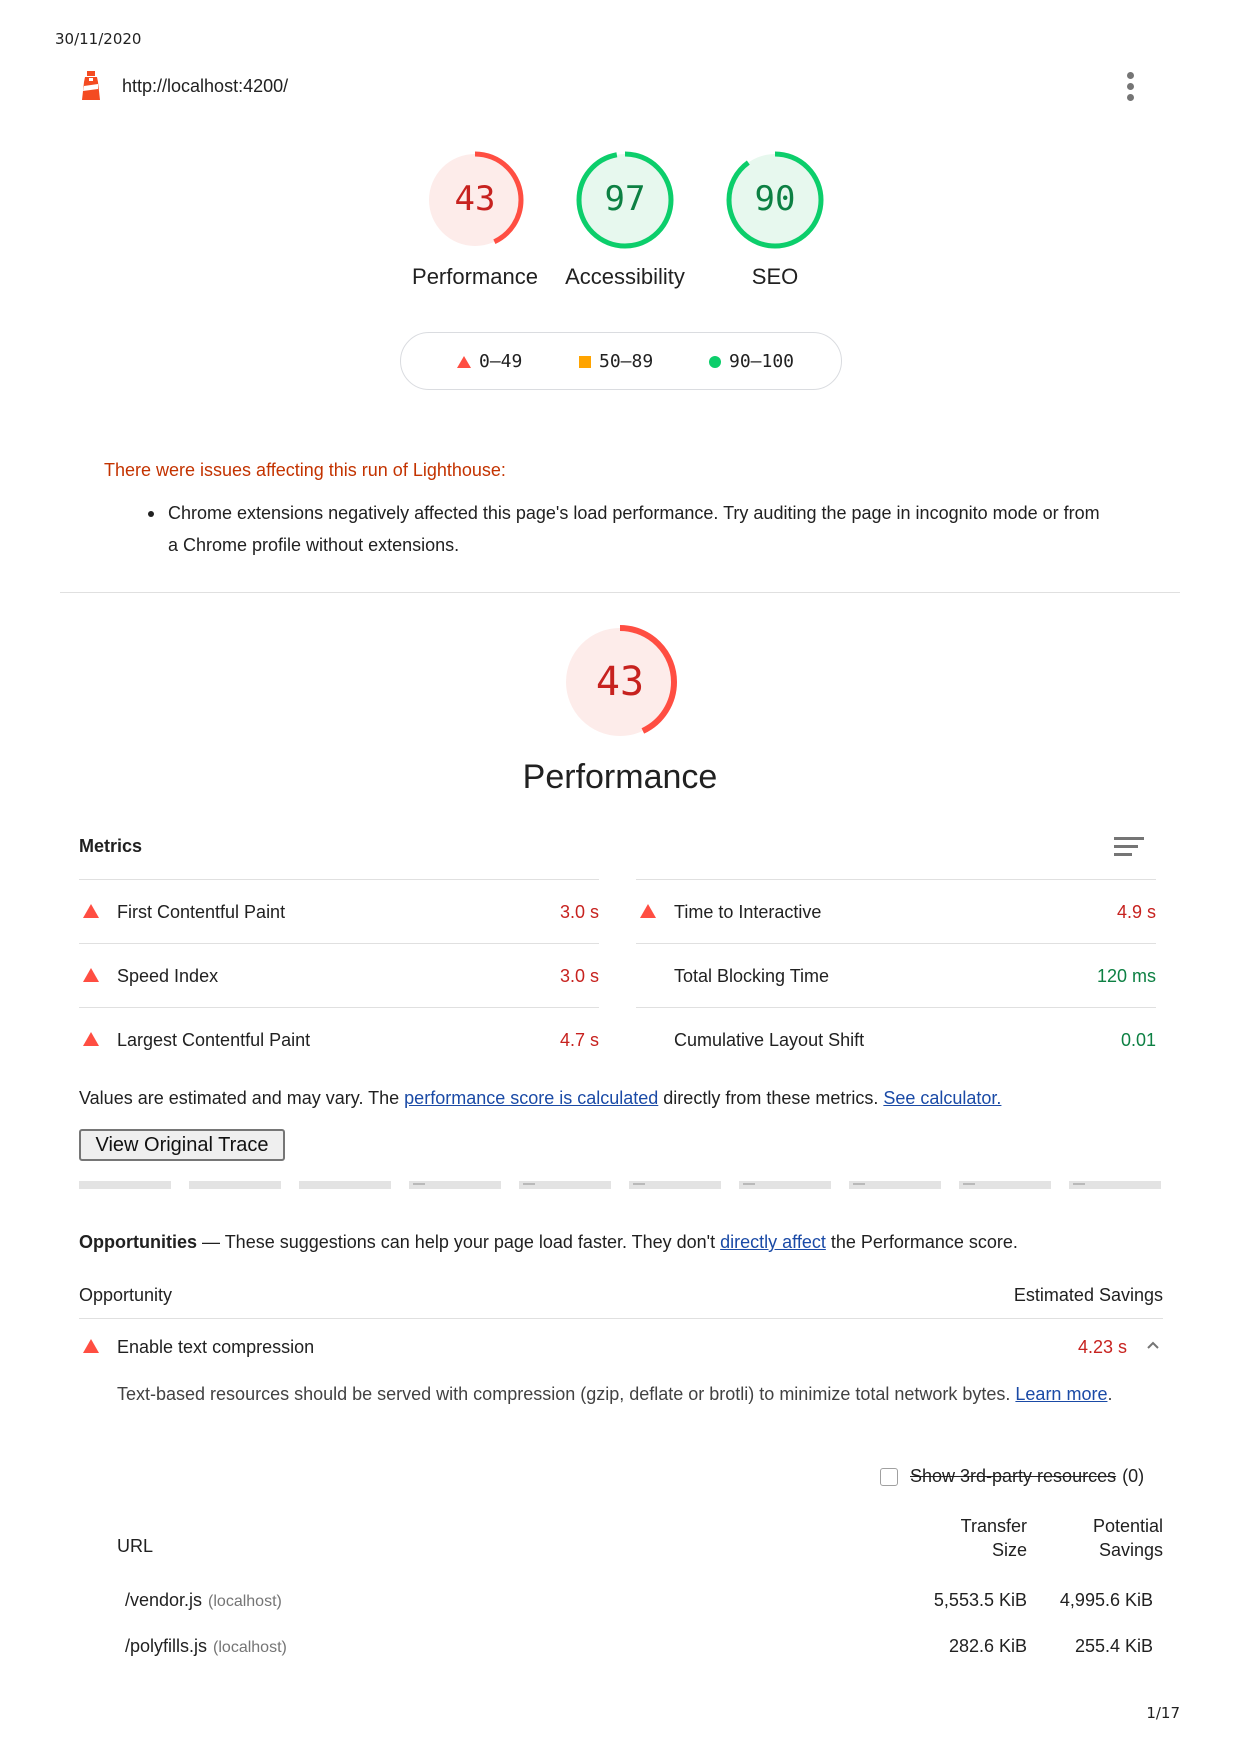  Describe the element at coordinates (1136, 912) in the screenshot. I see `metric-value: 4.9 s` at that location.